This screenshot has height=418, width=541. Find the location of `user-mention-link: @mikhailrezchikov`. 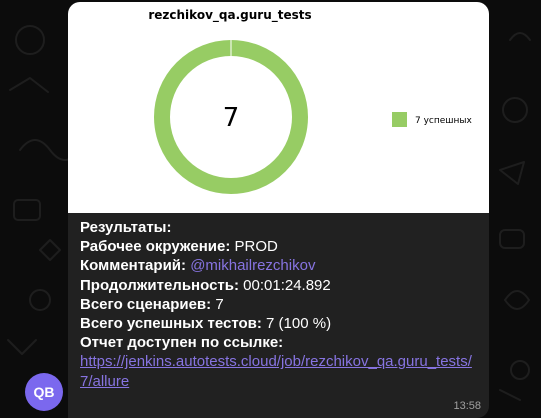

user-mention-link: @mikhailrezchikov is located at coordinates (252, 265).